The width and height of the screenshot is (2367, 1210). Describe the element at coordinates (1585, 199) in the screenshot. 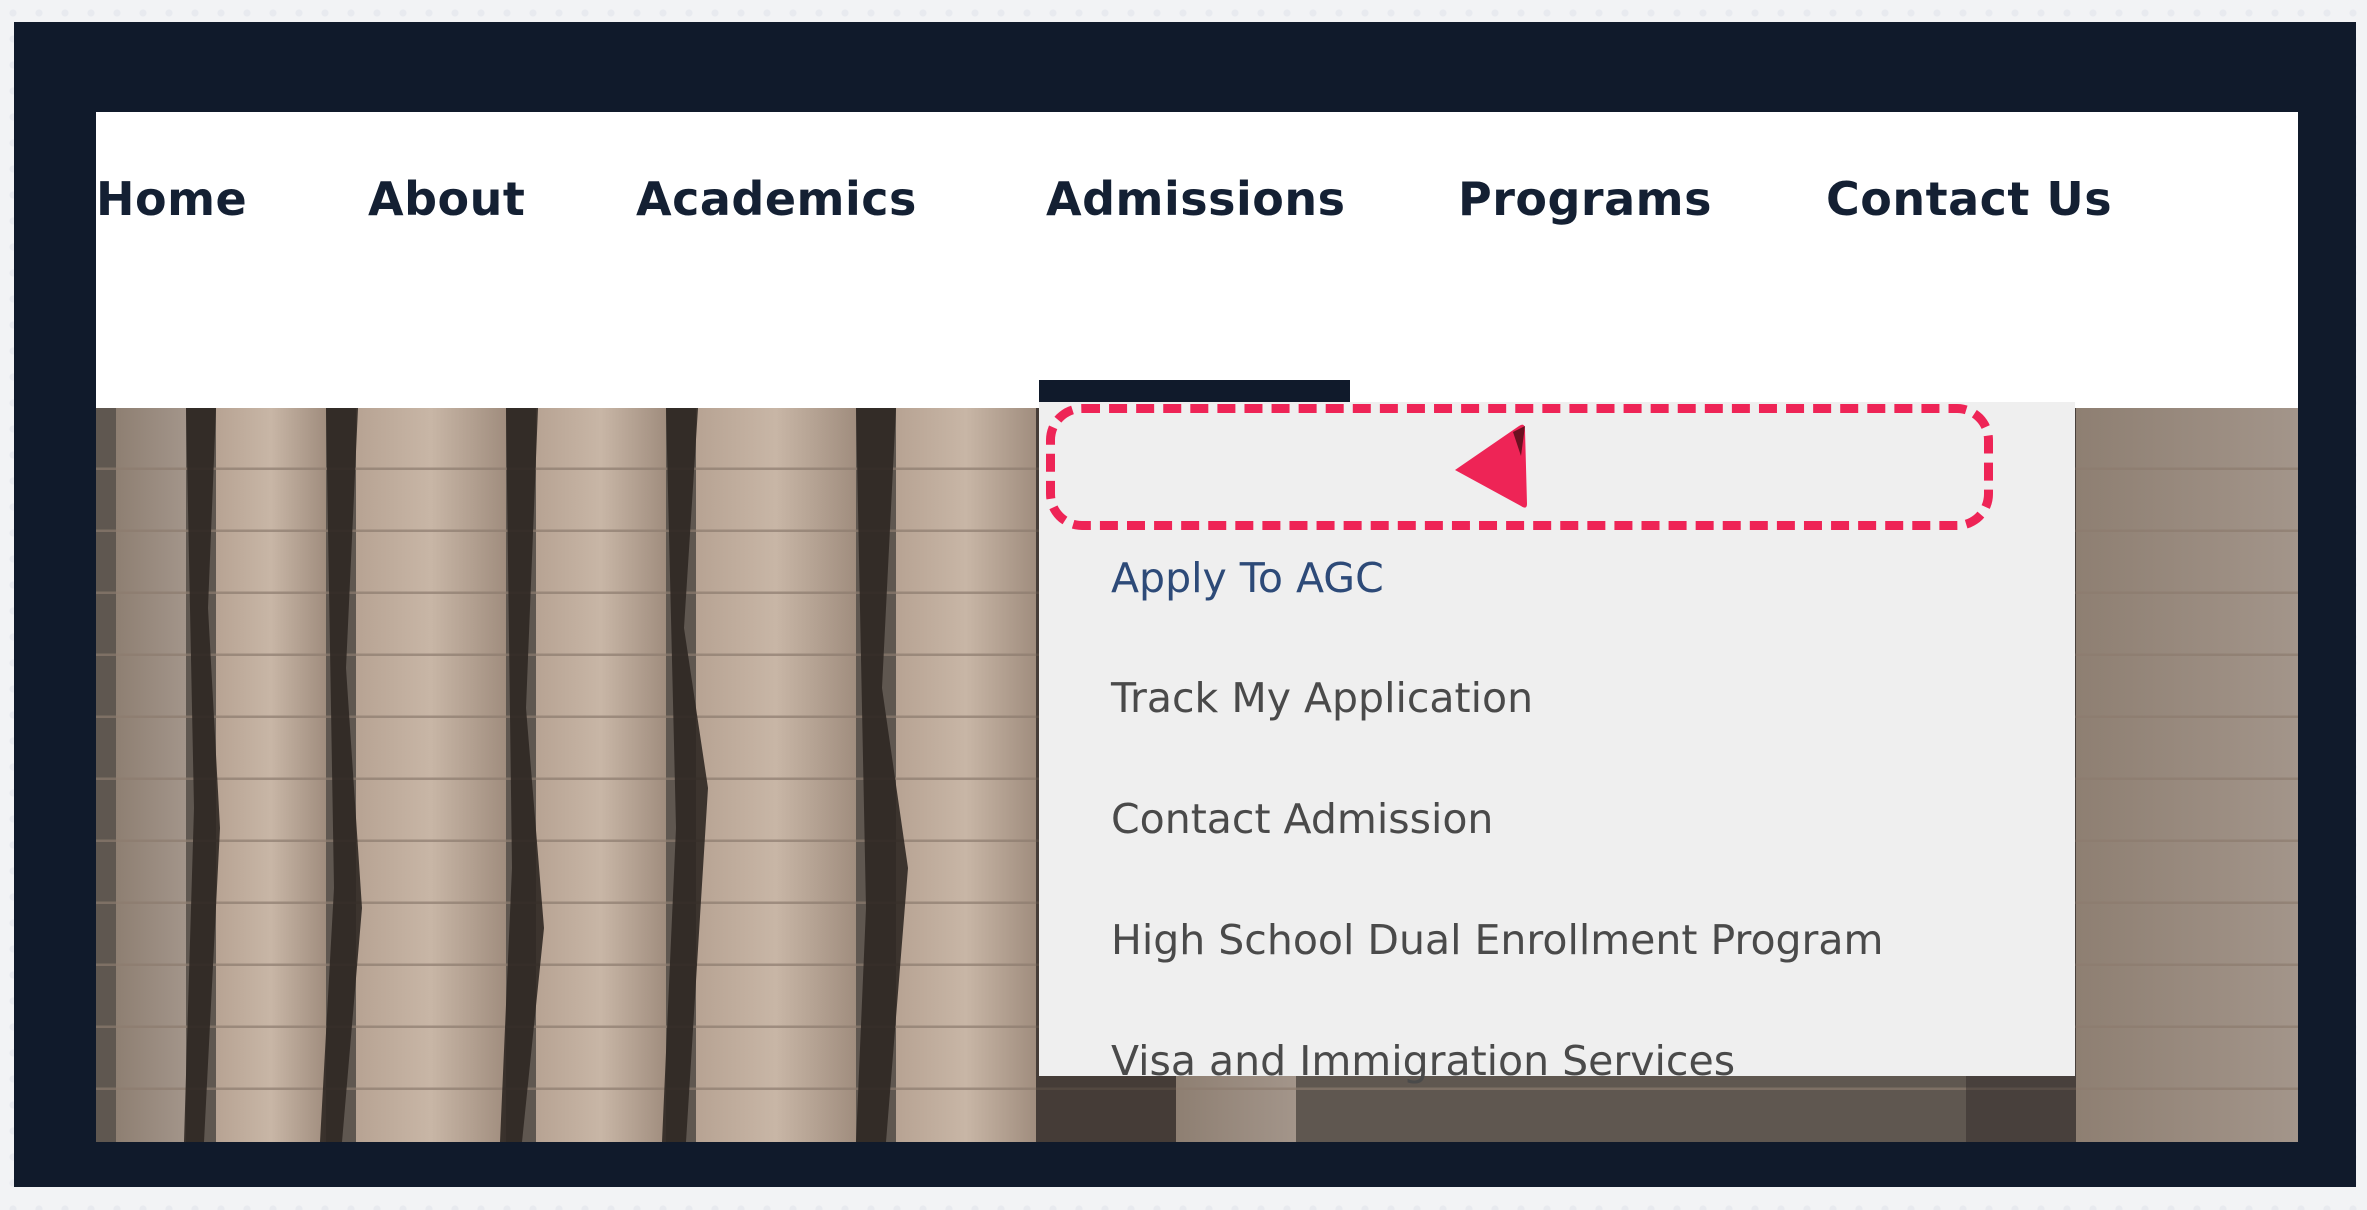

I see `nav-programs: Programs` at that location.